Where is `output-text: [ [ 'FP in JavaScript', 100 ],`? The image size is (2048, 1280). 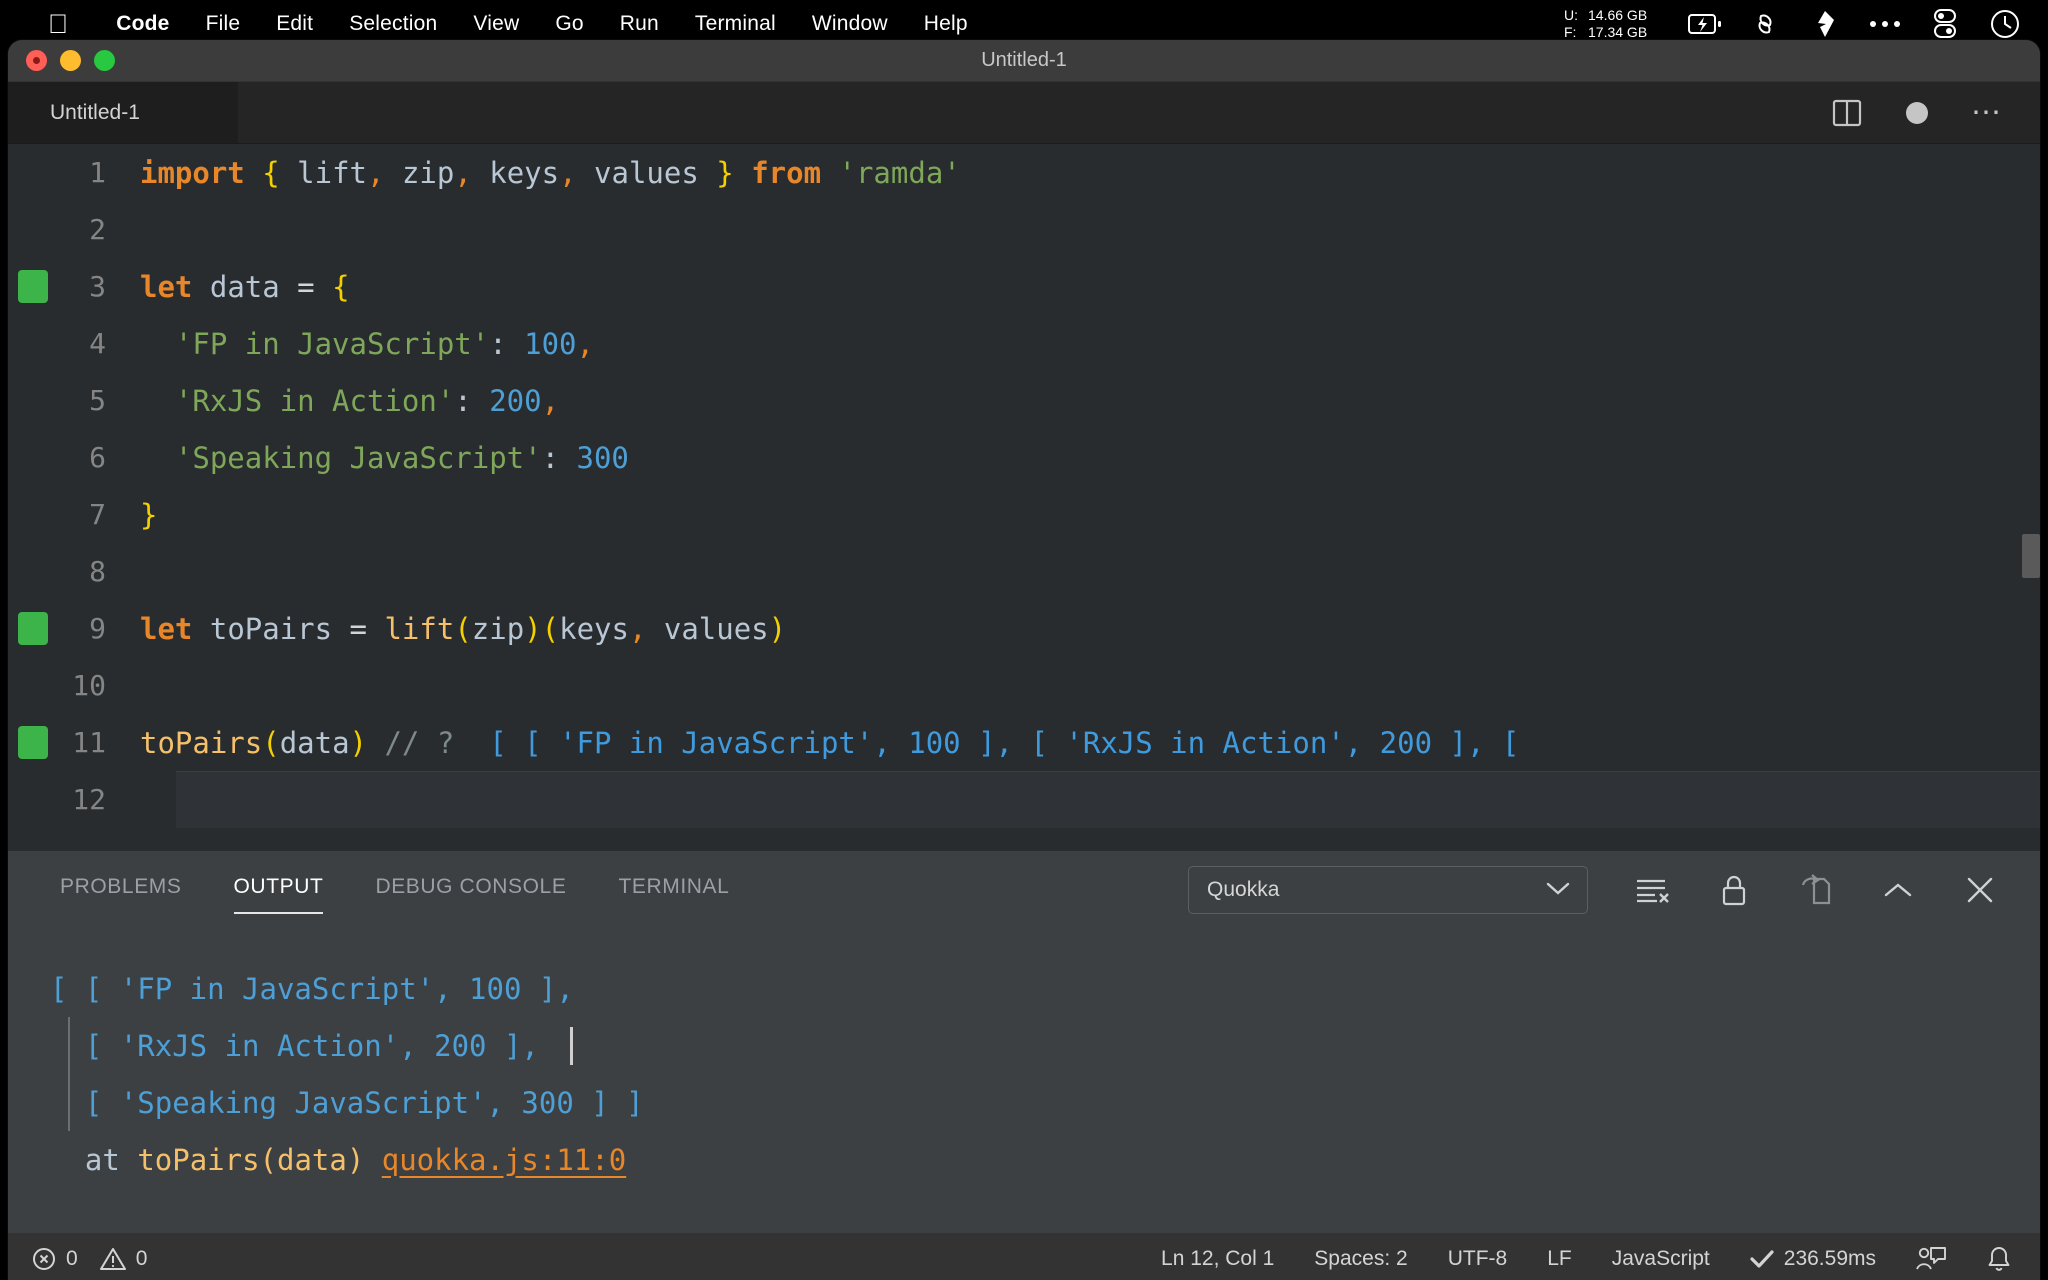 output-text: [ [ 'FP in JavaScript', 100 ], is located at coordinates (312, 988).